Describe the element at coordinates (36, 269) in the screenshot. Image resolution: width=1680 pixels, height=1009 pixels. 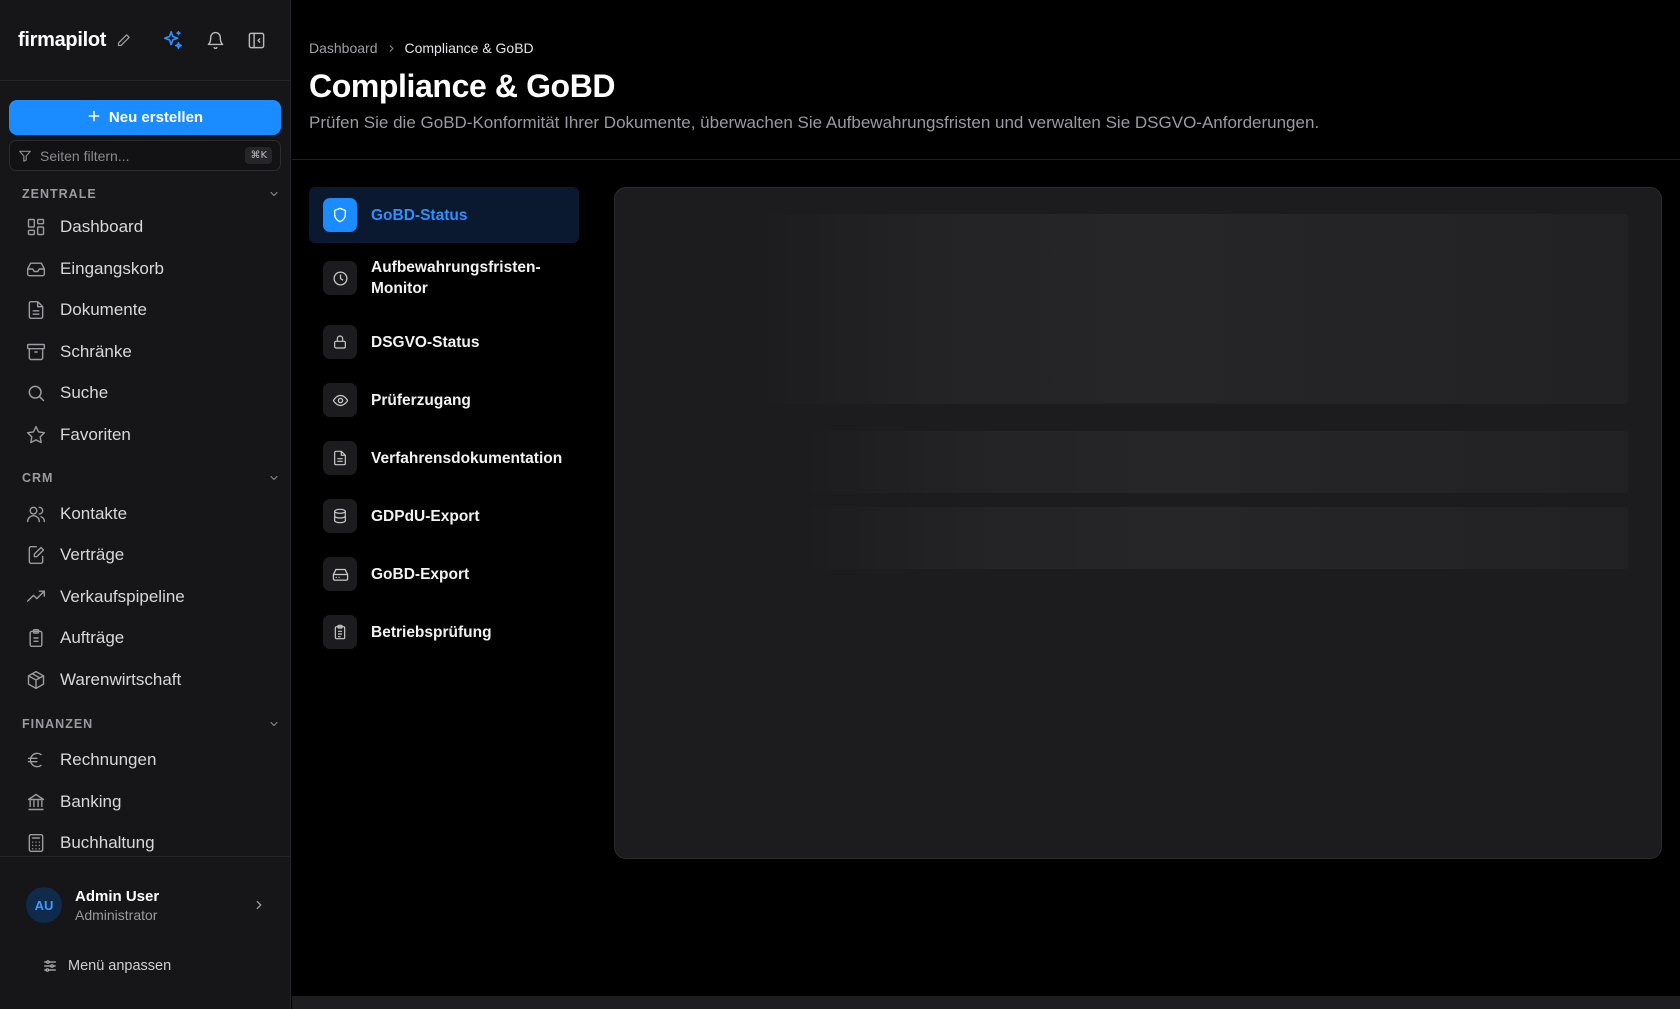
I see `inbox-icon` at that location.